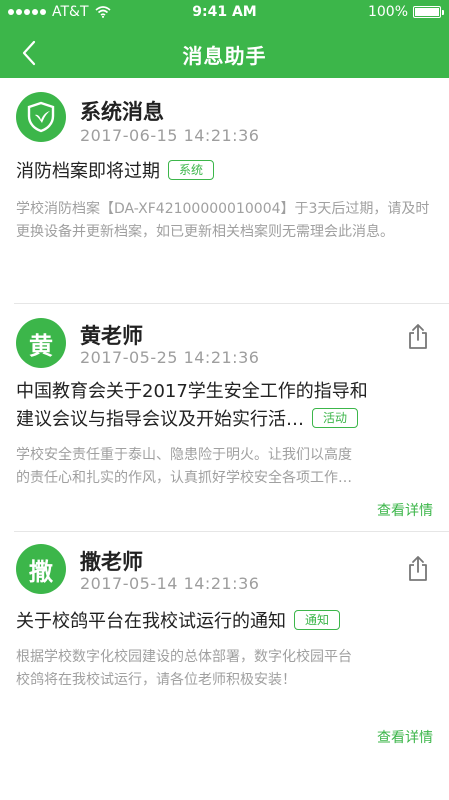  What do you see at coordinates (192, 391) in the screenshot?
I see `message-title-line1: 中国教育会关于2017学生安全工作的指导和` at bounding box center [192, 391].